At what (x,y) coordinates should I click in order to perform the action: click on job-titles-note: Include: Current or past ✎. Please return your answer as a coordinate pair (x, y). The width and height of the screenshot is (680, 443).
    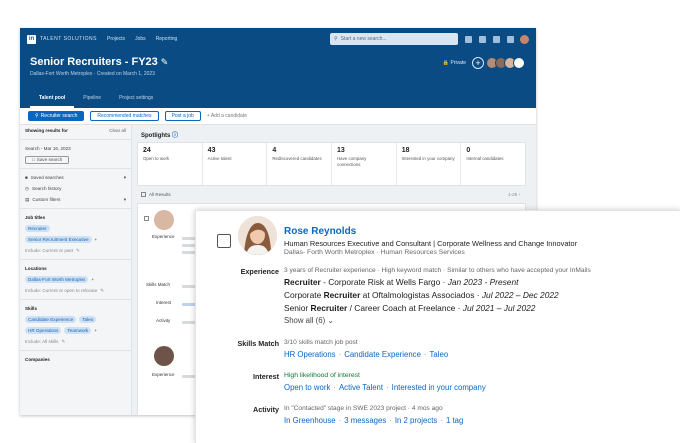
    Looking at the image, I should click on (75, 250).